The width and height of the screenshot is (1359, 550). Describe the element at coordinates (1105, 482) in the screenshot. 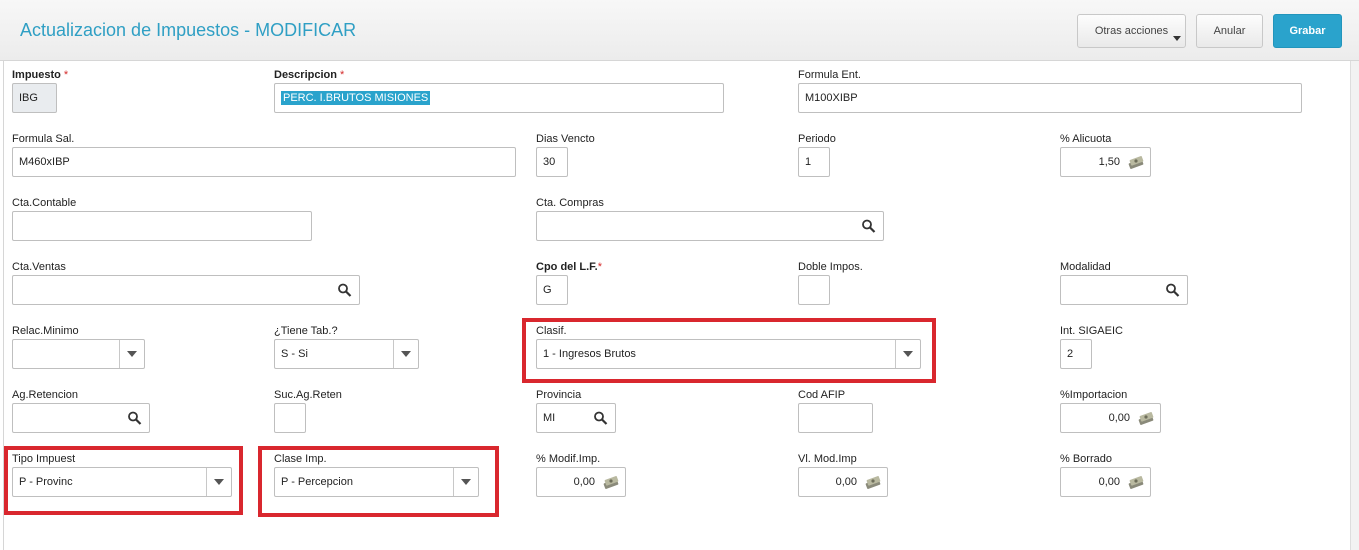

I see `borrado-field: 0,00` at that location.